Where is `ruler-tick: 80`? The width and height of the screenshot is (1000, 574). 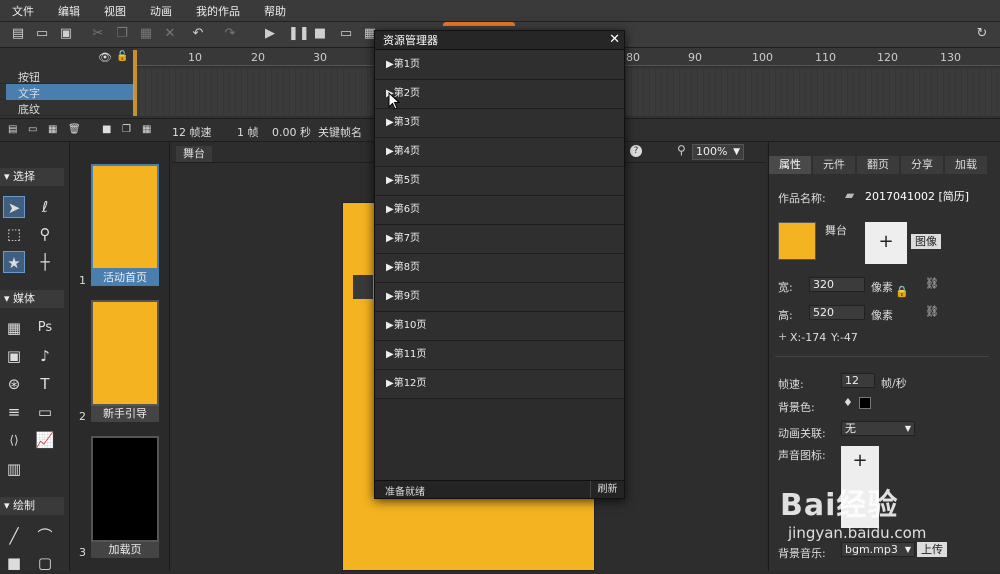 ruler-tick: 80 is located at coordinates (633, 57).